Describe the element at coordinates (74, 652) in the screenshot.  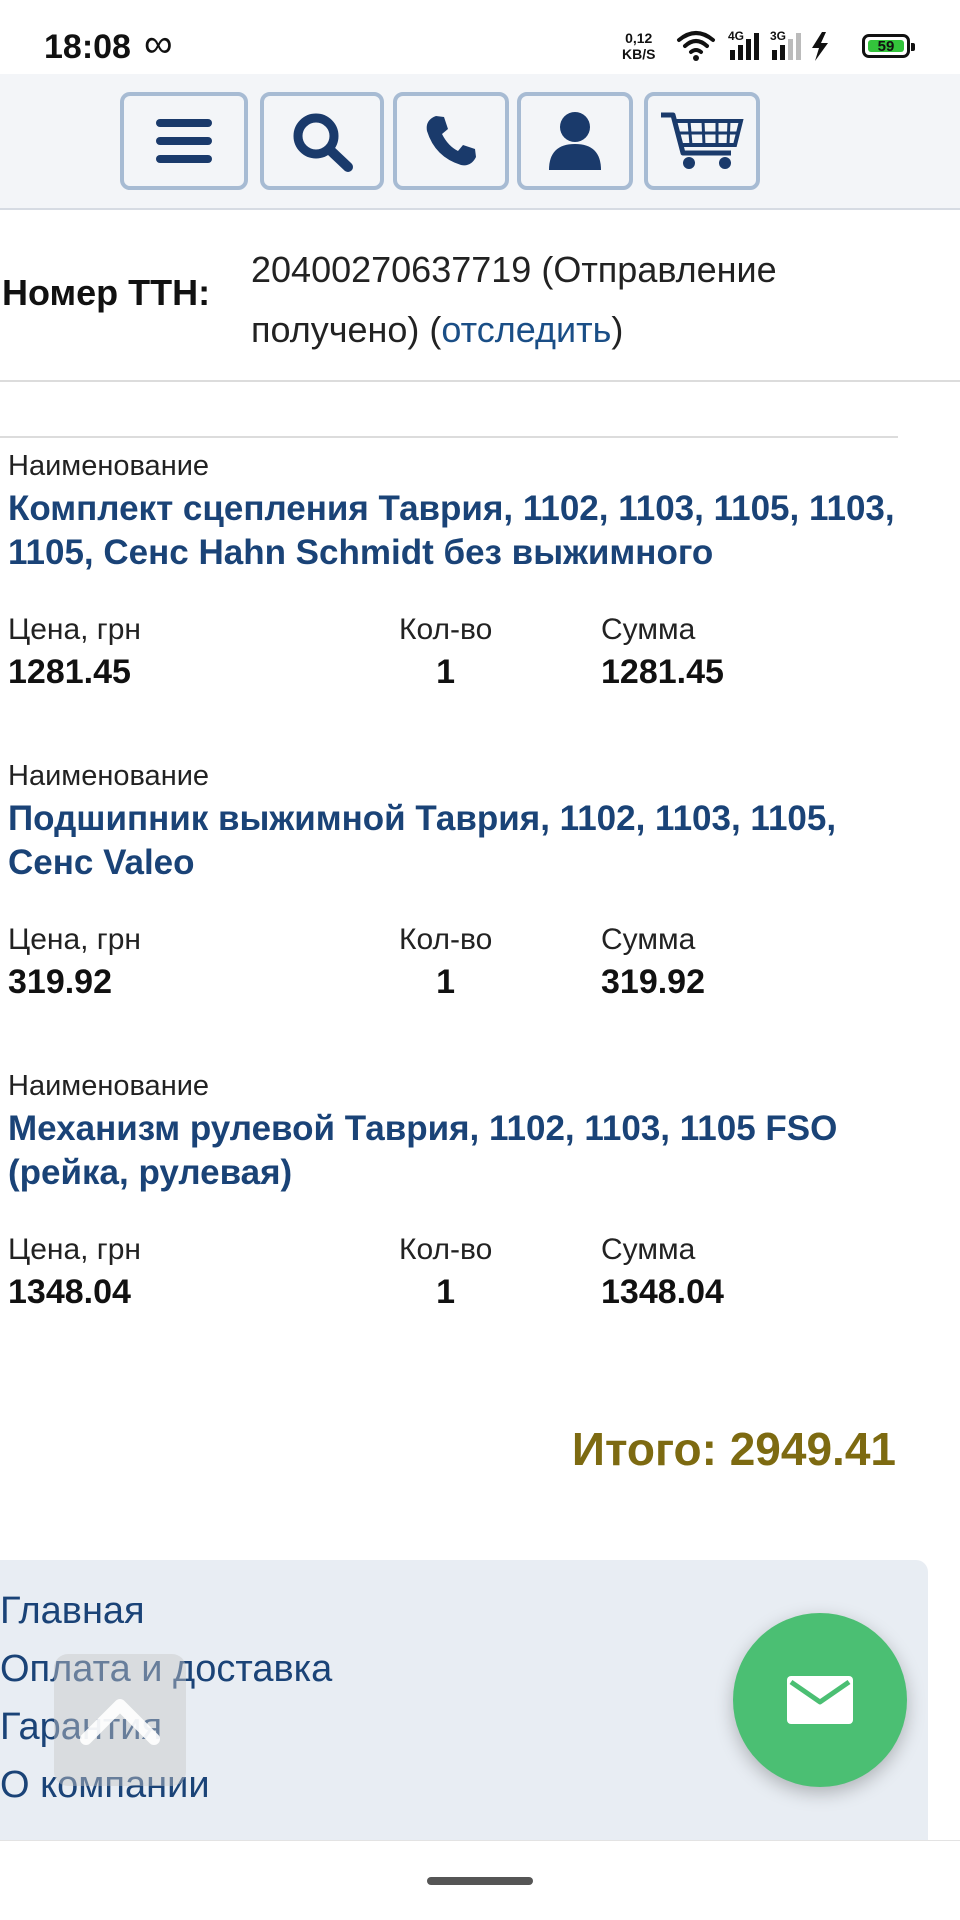
I see `price-column: Цена, грн 1281.45` at that location.